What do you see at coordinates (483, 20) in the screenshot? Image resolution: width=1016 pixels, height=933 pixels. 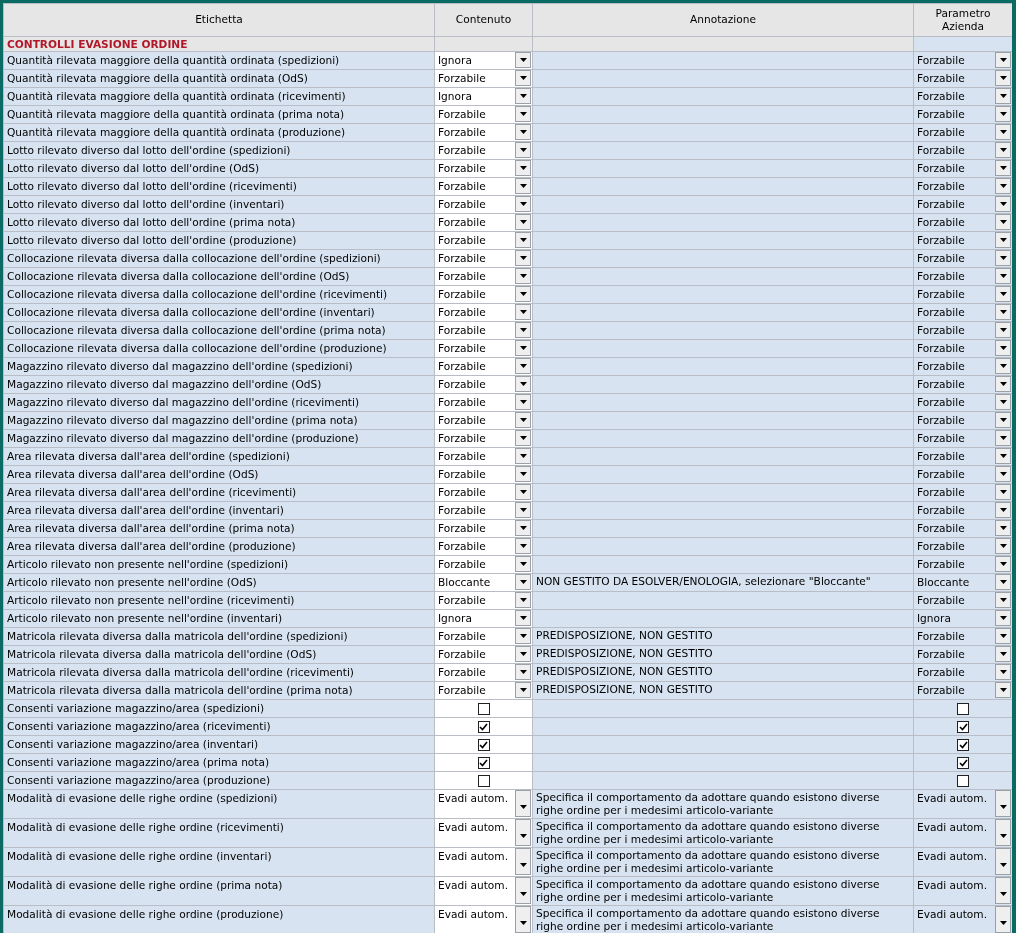 I see `column-header: Contenuto` at bounding box center [483, 20].